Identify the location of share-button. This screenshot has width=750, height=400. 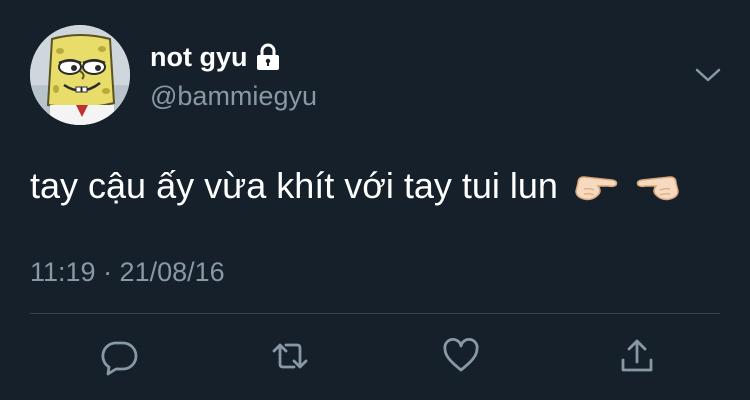
(637, 356).